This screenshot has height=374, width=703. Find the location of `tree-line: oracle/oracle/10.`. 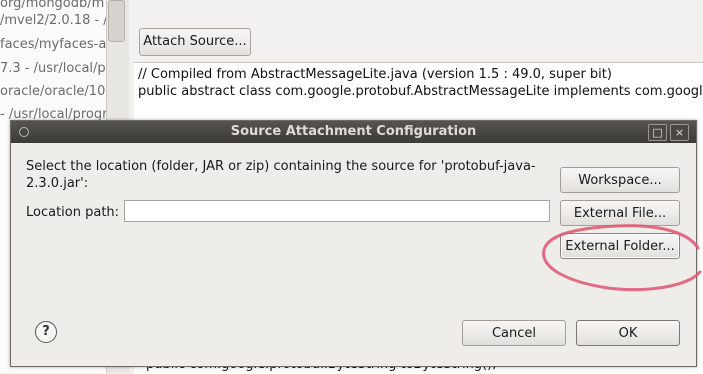

tree-line: oracle/oracle/10. is located at coordinates (53, 92).